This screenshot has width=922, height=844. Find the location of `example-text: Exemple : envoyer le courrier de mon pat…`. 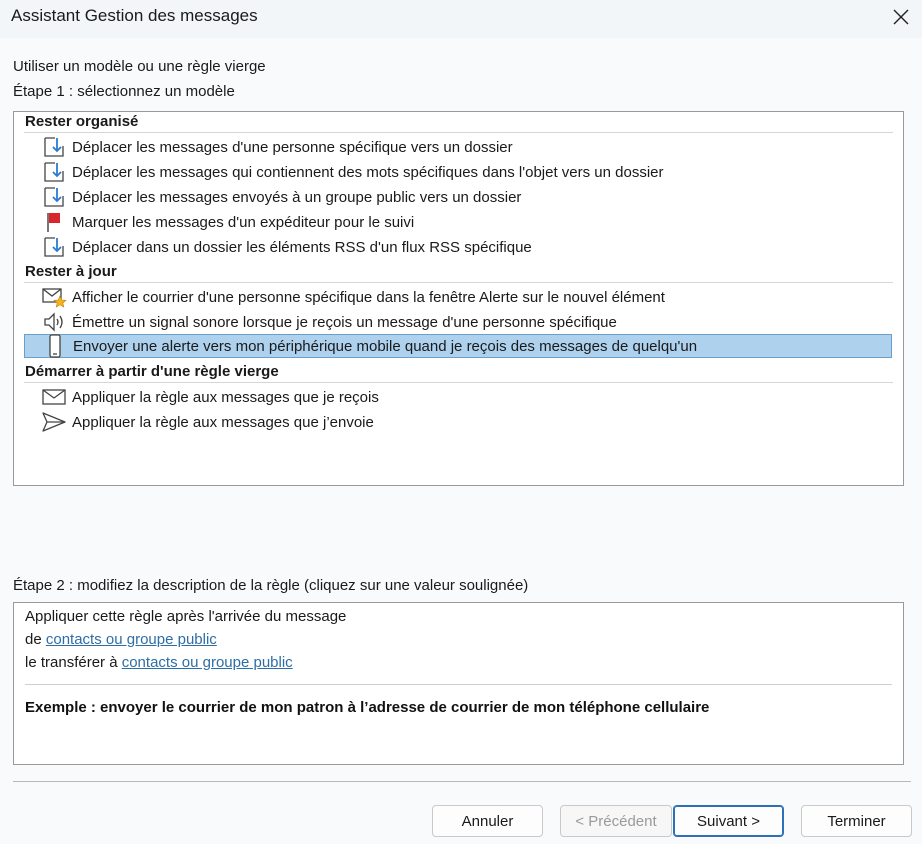

example-text: Exemple : envoyer le courrier de mon pat… is located at coordinates (367, 707).